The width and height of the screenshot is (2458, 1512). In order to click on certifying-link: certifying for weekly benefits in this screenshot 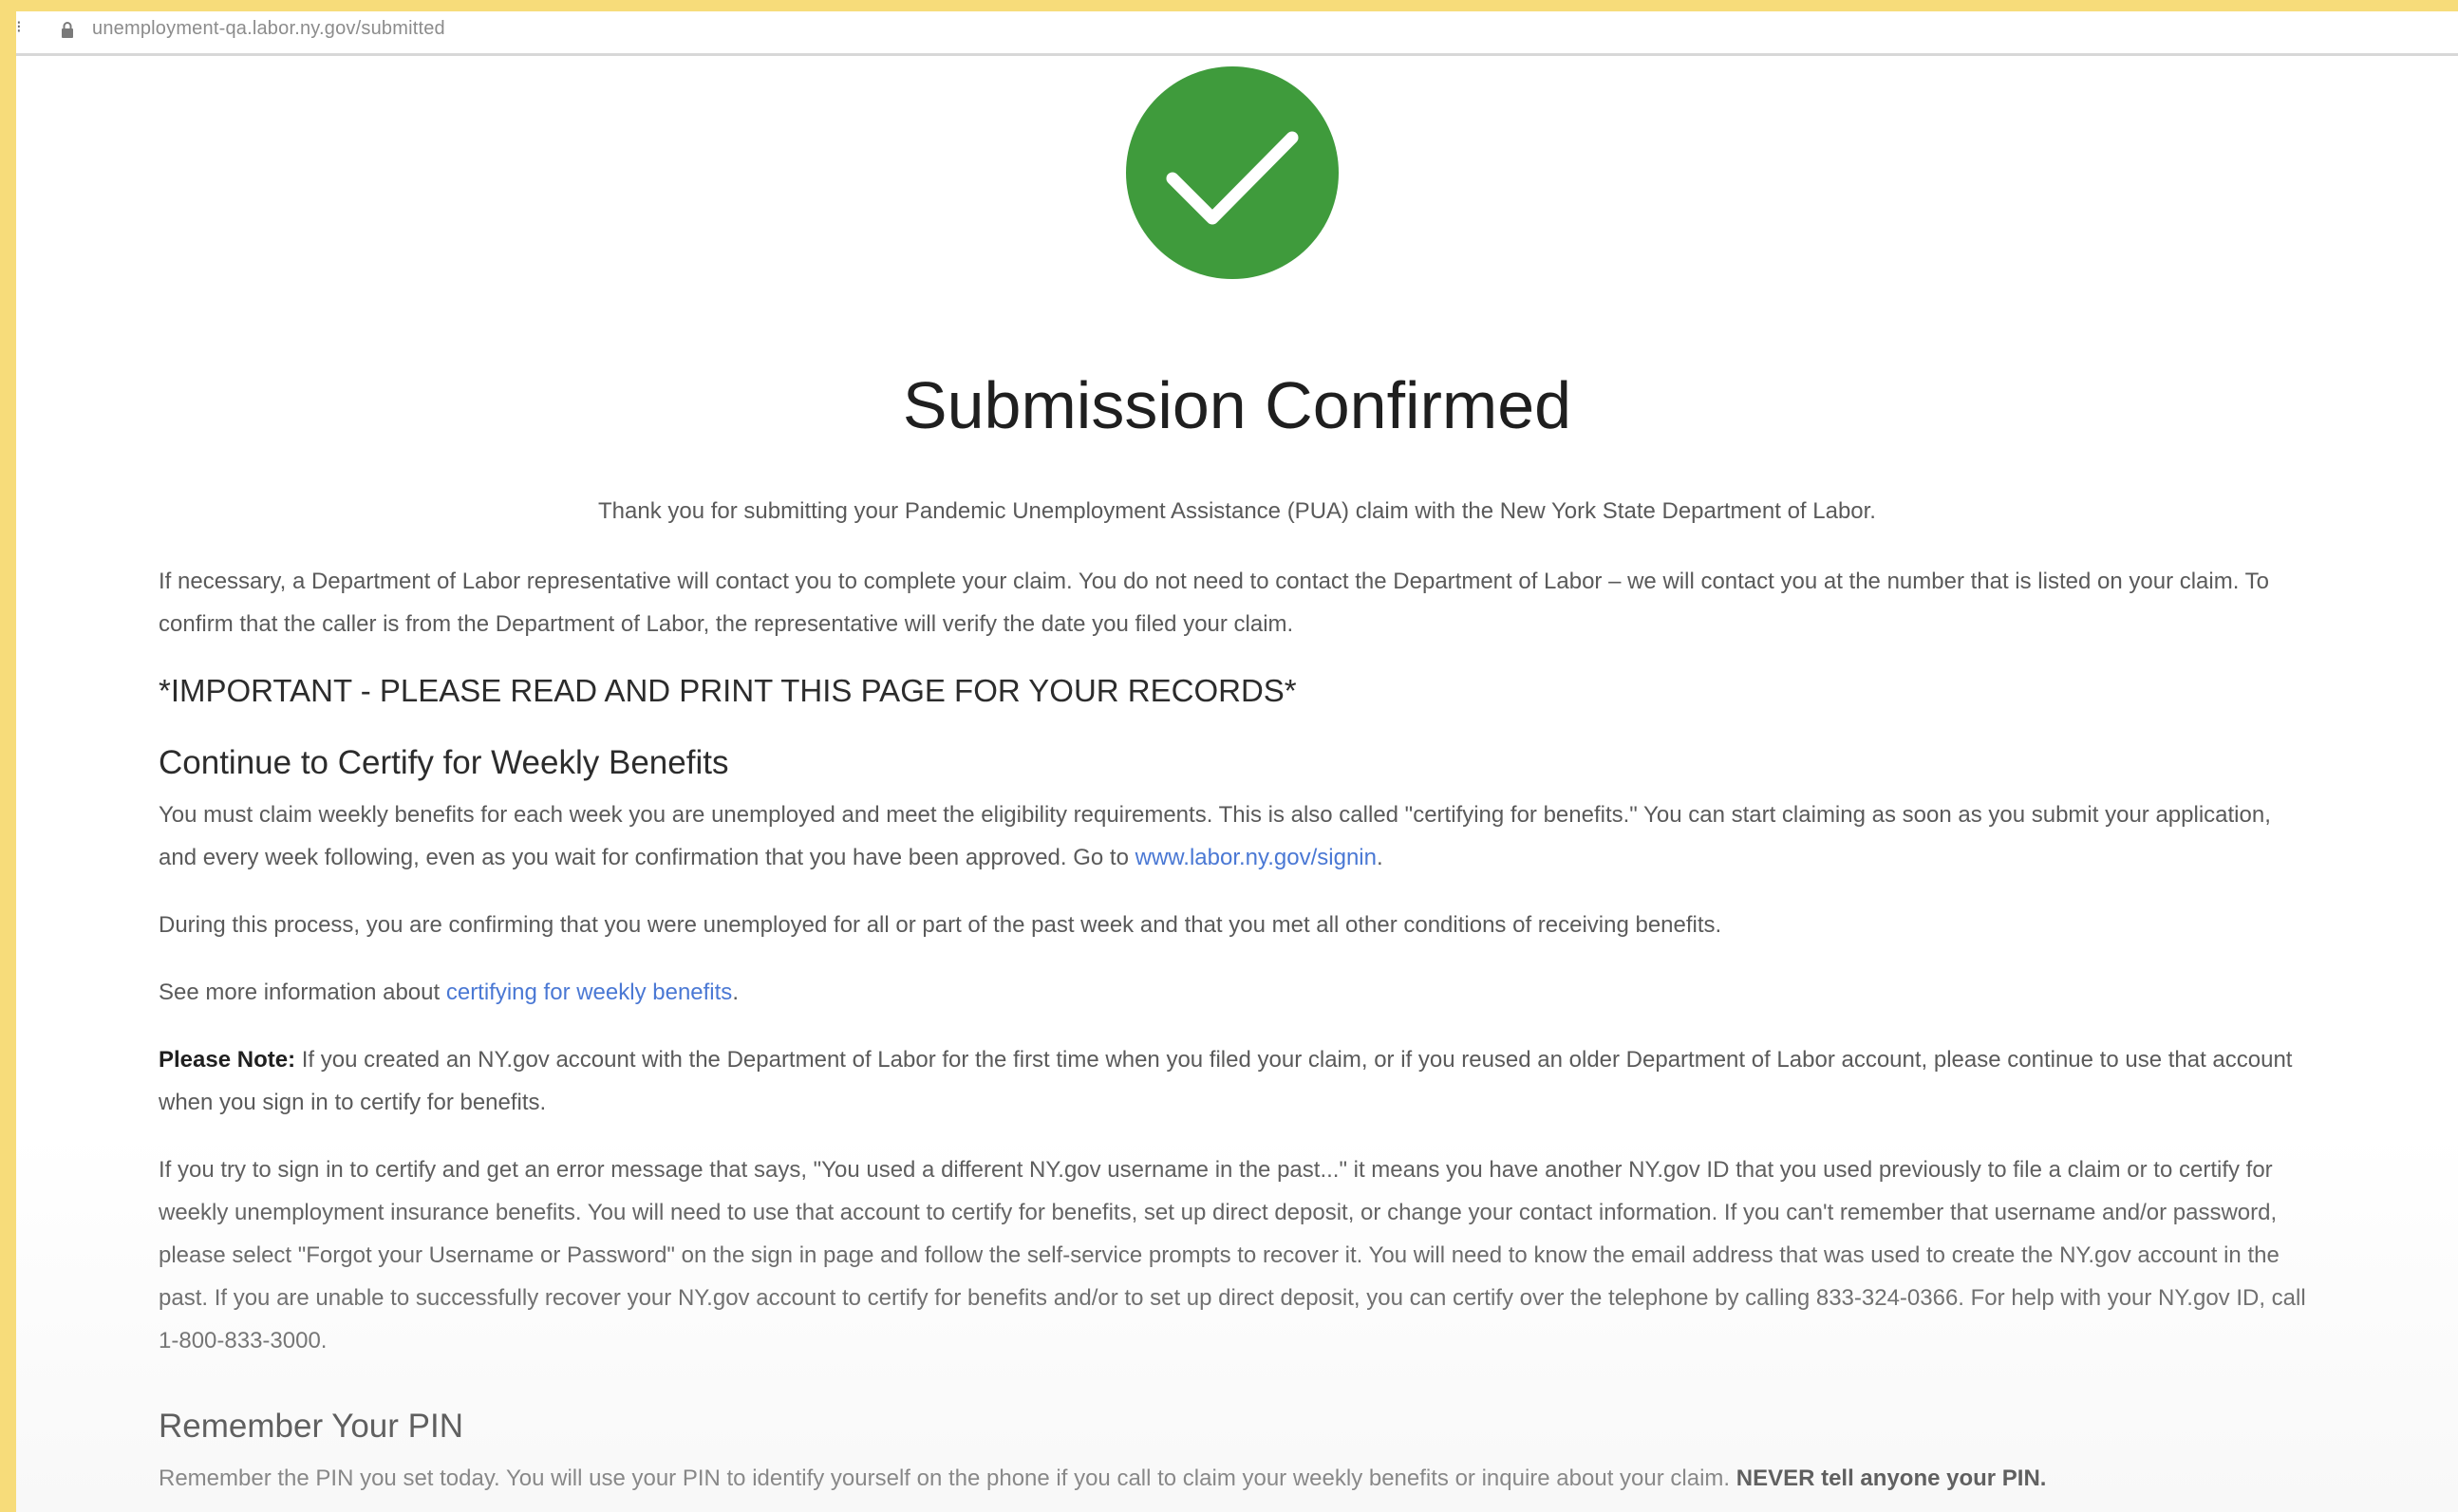, I will do `click(589, 992)`.